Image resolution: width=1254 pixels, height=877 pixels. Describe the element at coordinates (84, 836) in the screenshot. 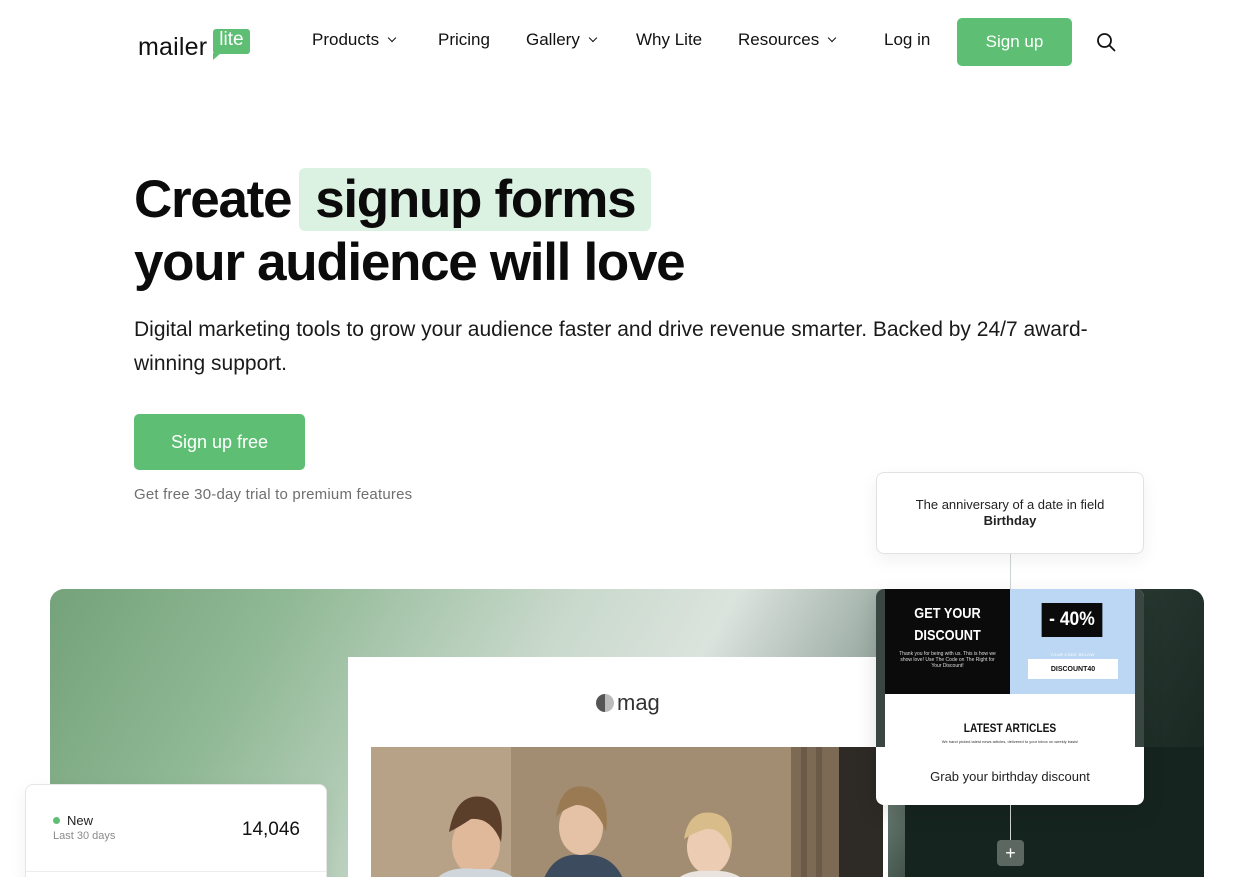

I see `stats-period: Last 30 days` at that location.